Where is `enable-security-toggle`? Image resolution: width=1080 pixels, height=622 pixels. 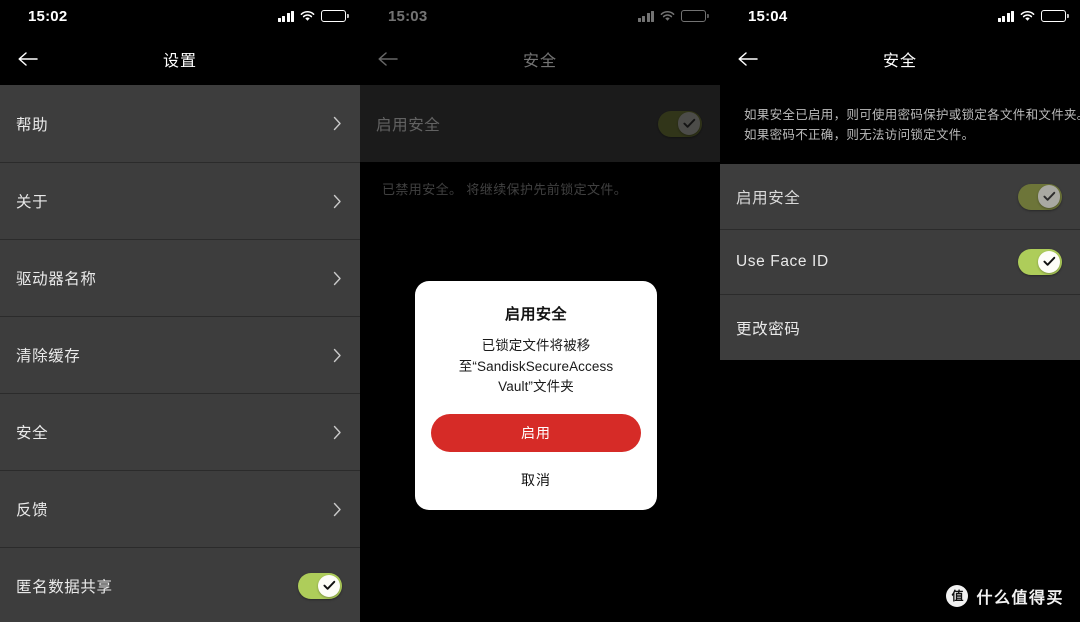
enable-security-toggle is located at coordinates (1040, 196).